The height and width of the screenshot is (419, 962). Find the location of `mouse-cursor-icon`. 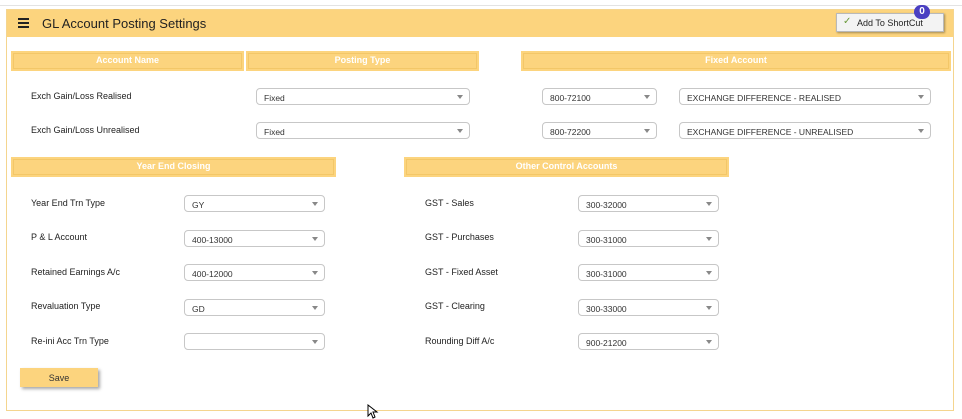

mouse-cursor-icon is located at coordinates (373, 411).